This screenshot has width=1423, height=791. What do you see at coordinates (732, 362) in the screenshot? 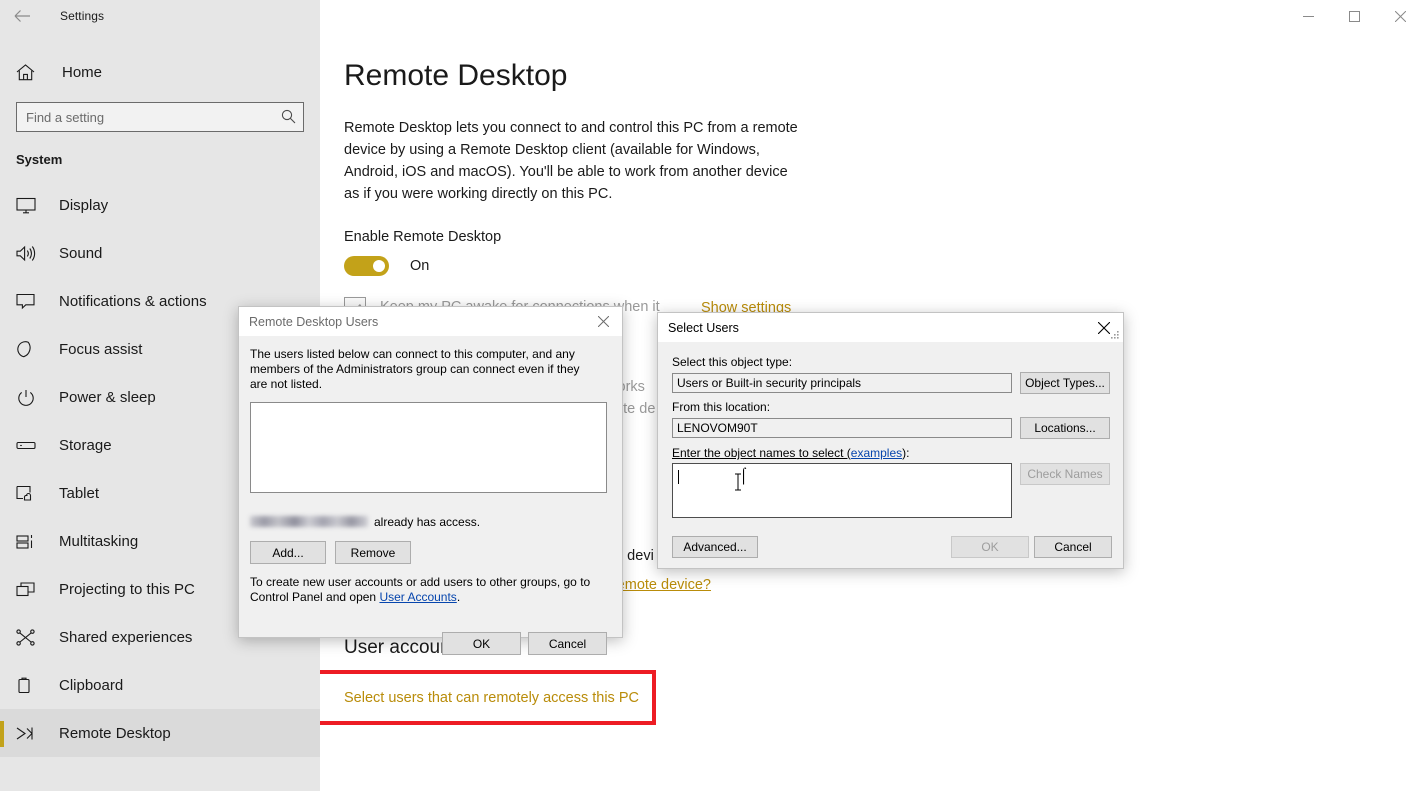
I see `object-type-label: Select this object type:` at bounding box center [732, 362].